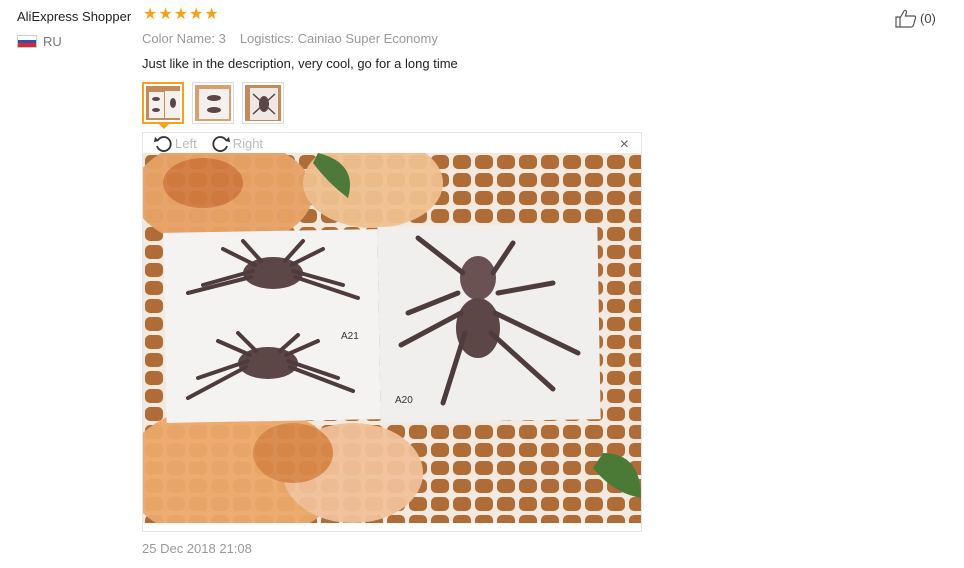 The width and height of the screenshot is (964, 568). Describe the element at coordinates (163, 144) in the screenshot. I see `rotate-left-icon` at that location.